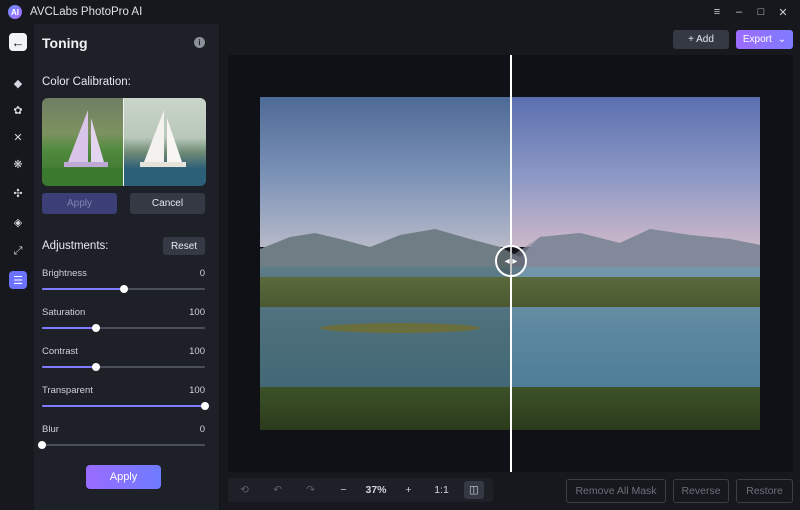 This screenshot has height=510, width=800. What do you see at coordinates (18, 222) in the screenshot?
I see `colorize-icon: ◈` at bounding box center [18, 222].